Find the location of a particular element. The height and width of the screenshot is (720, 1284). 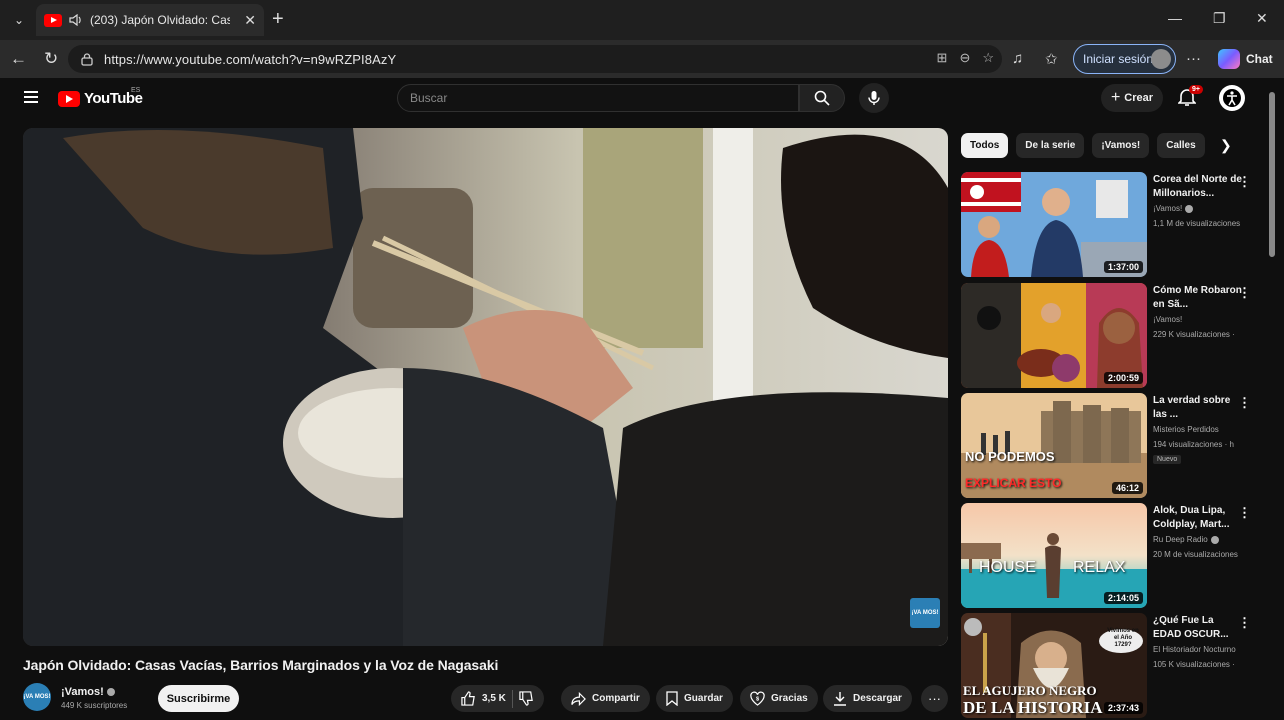

account-avatar is located at coordinates (1232, 98).